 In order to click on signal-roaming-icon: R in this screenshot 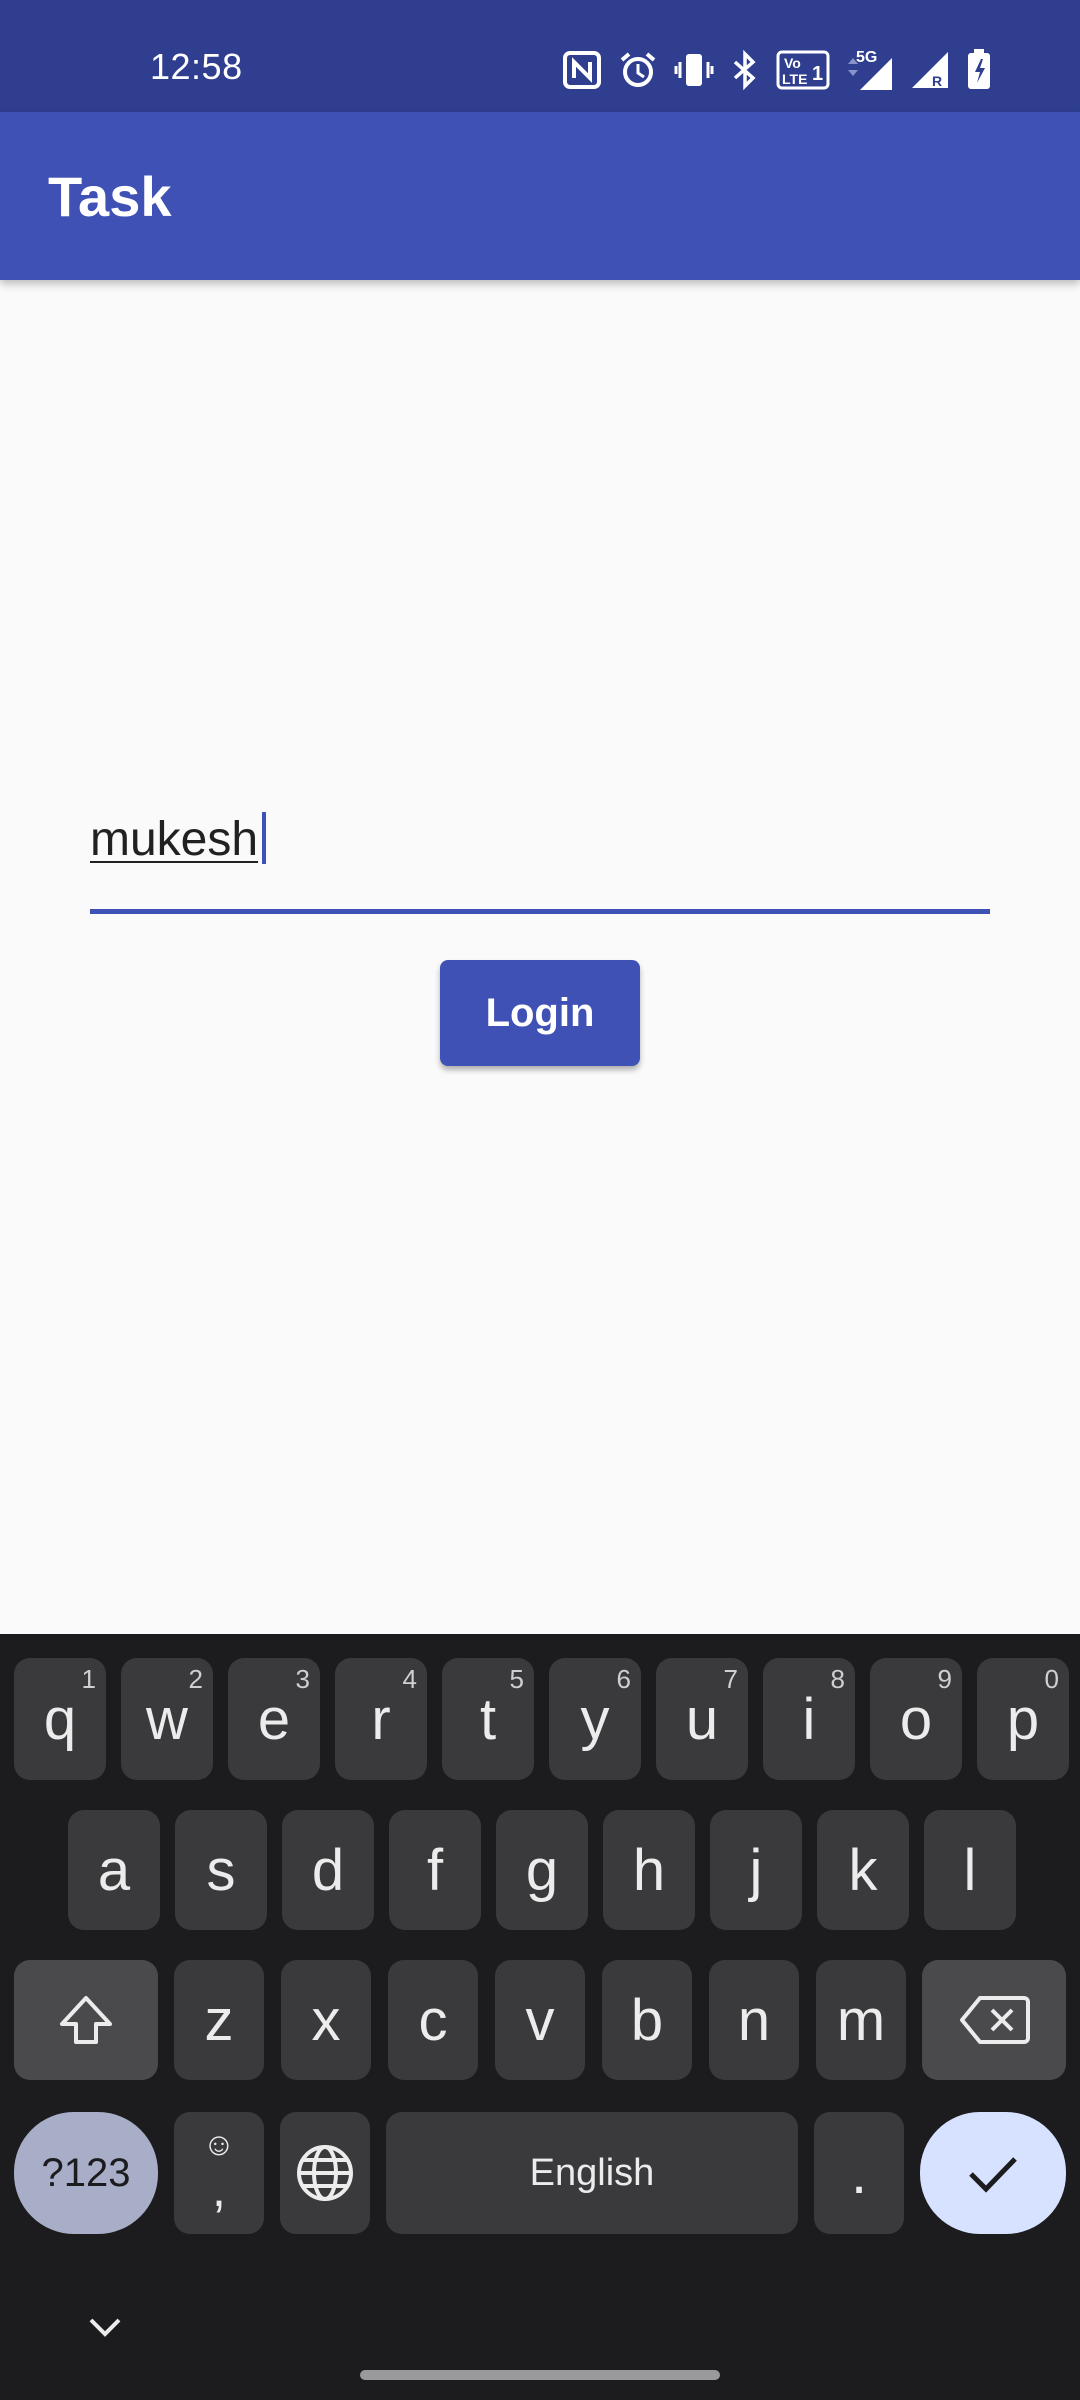, I will do `click(930, 70)`.